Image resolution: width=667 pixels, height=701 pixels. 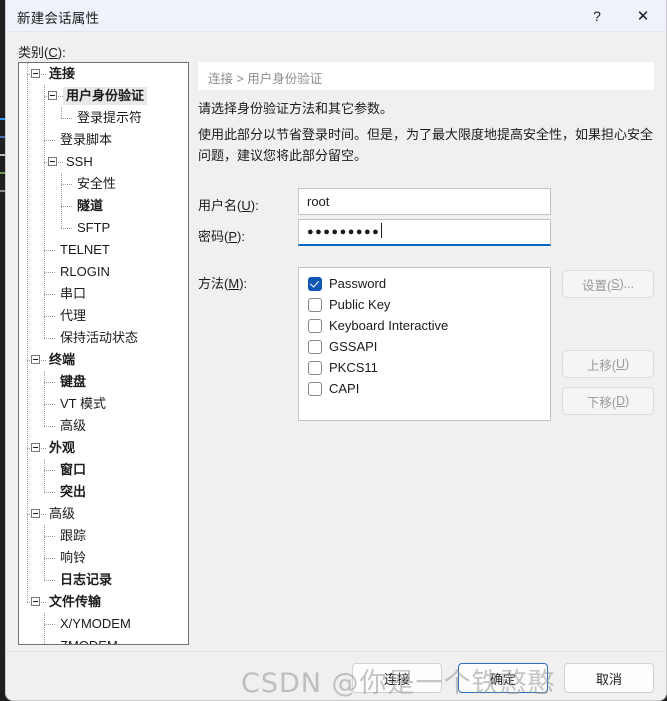 I want to click on tree-item: TELNET, so click(x=103, y=250).